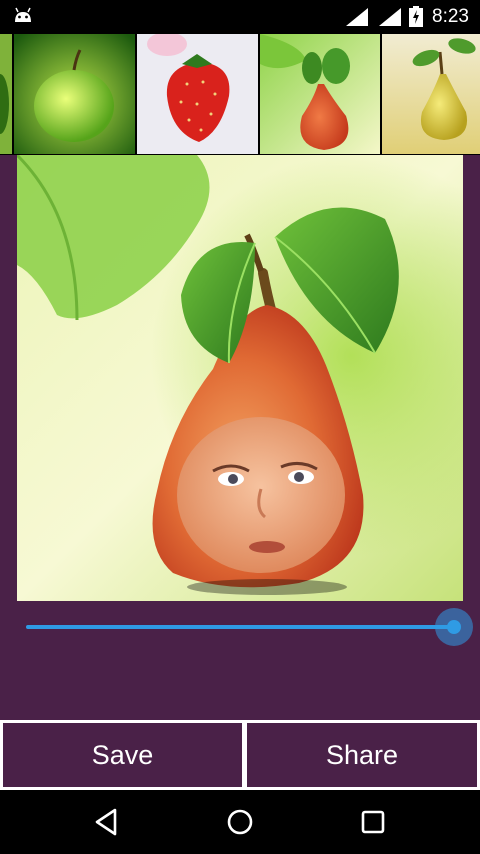 Image resolution: width=480 pixels, height=854 pixels. What do you see at coordinates (197, 94) in the screenshot?
I see `thumbnail-strawberry` at bounding box center [197, 94].